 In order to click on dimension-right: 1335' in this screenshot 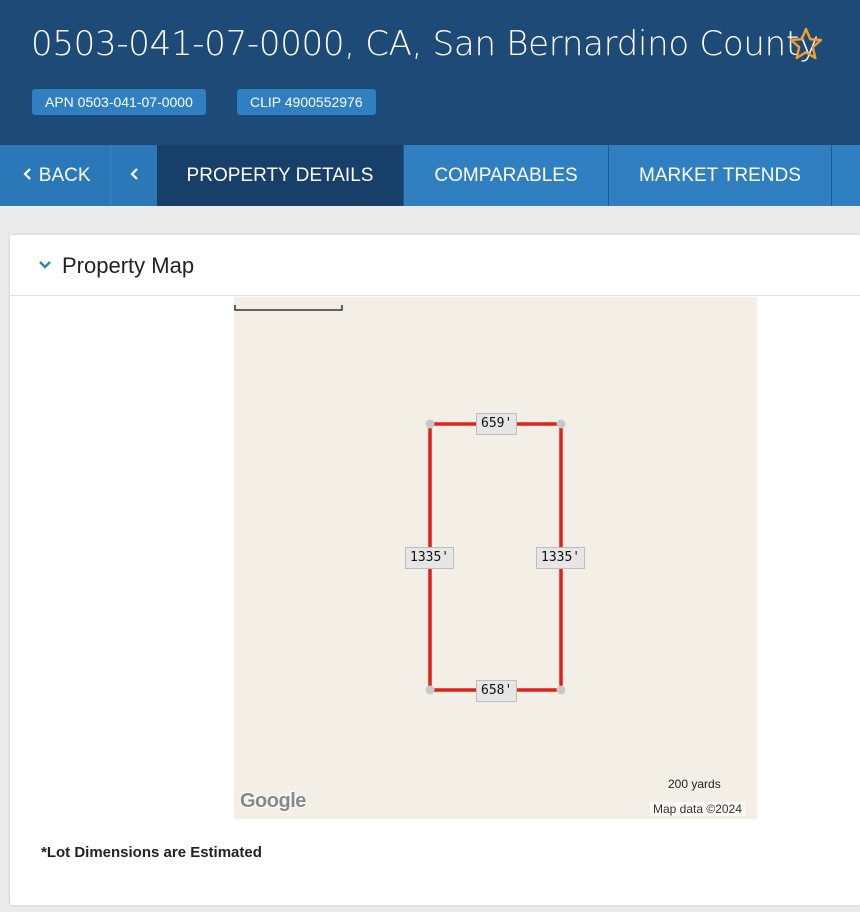, I will do `click(561, 558)`.